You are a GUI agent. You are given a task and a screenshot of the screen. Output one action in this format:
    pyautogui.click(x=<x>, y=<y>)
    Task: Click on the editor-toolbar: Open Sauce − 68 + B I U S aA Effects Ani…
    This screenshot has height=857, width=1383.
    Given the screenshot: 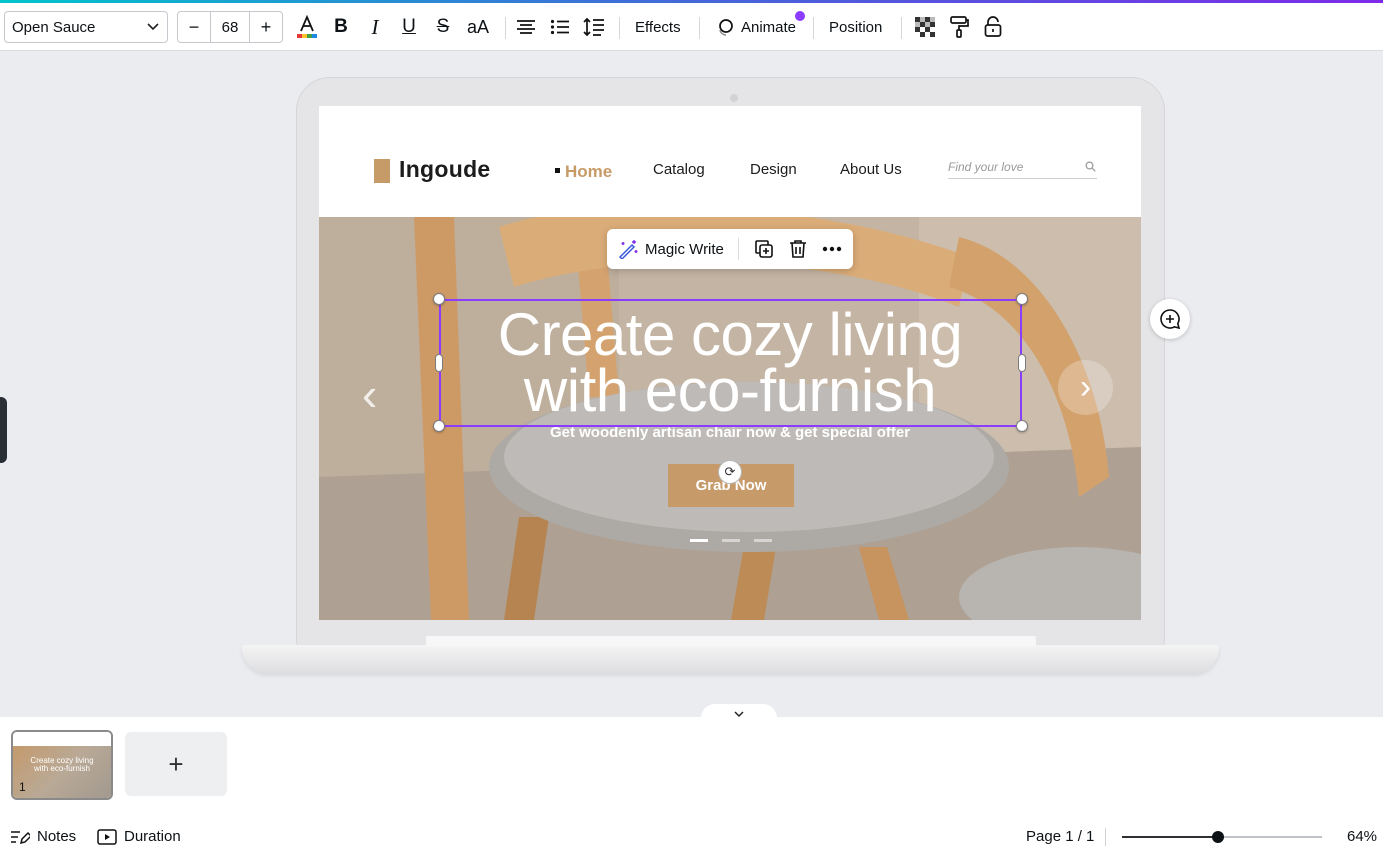 What is the action you would take?
    pyautogui.click(x=691, y=27)
    